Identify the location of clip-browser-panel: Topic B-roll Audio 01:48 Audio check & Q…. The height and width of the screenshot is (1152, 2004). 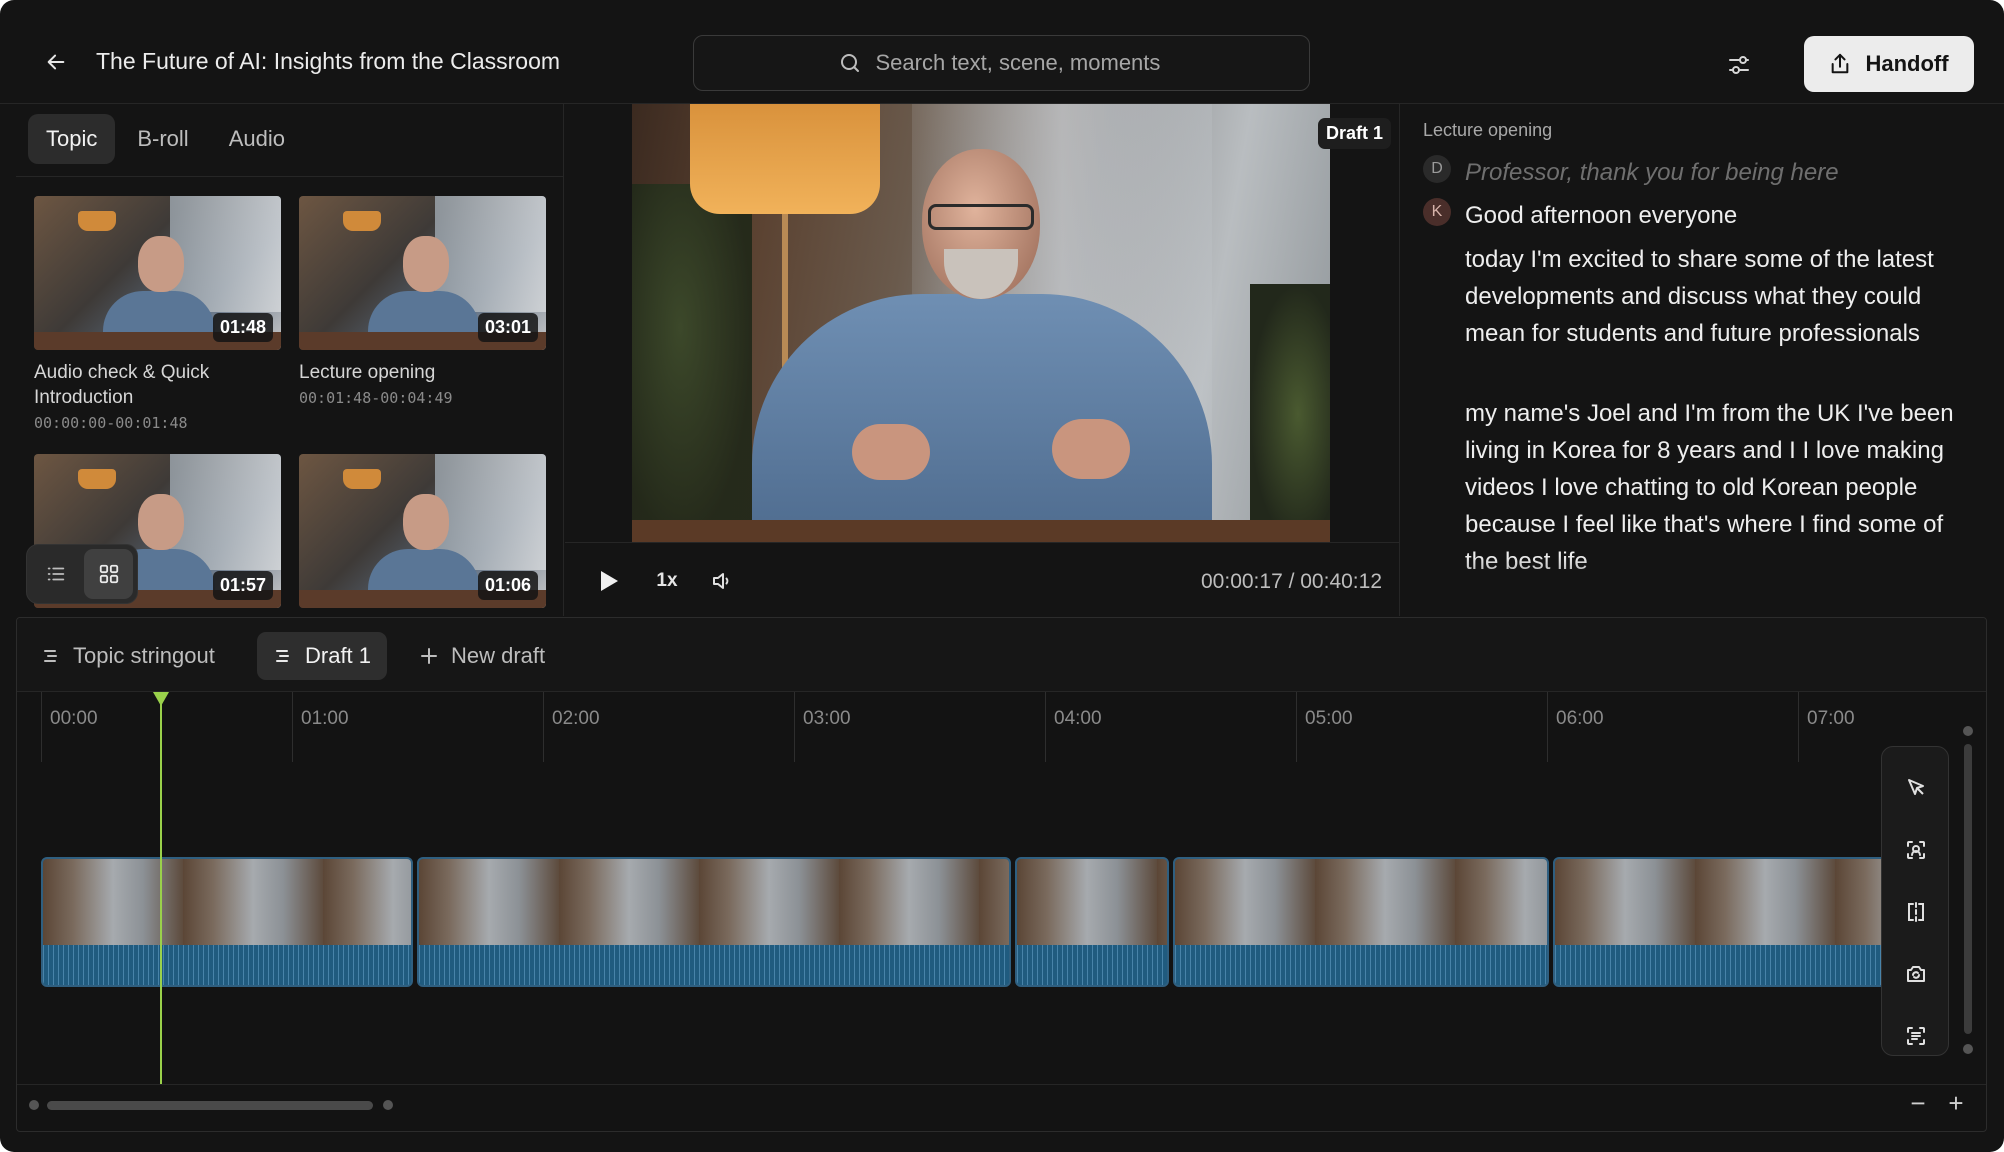
(290, 360).